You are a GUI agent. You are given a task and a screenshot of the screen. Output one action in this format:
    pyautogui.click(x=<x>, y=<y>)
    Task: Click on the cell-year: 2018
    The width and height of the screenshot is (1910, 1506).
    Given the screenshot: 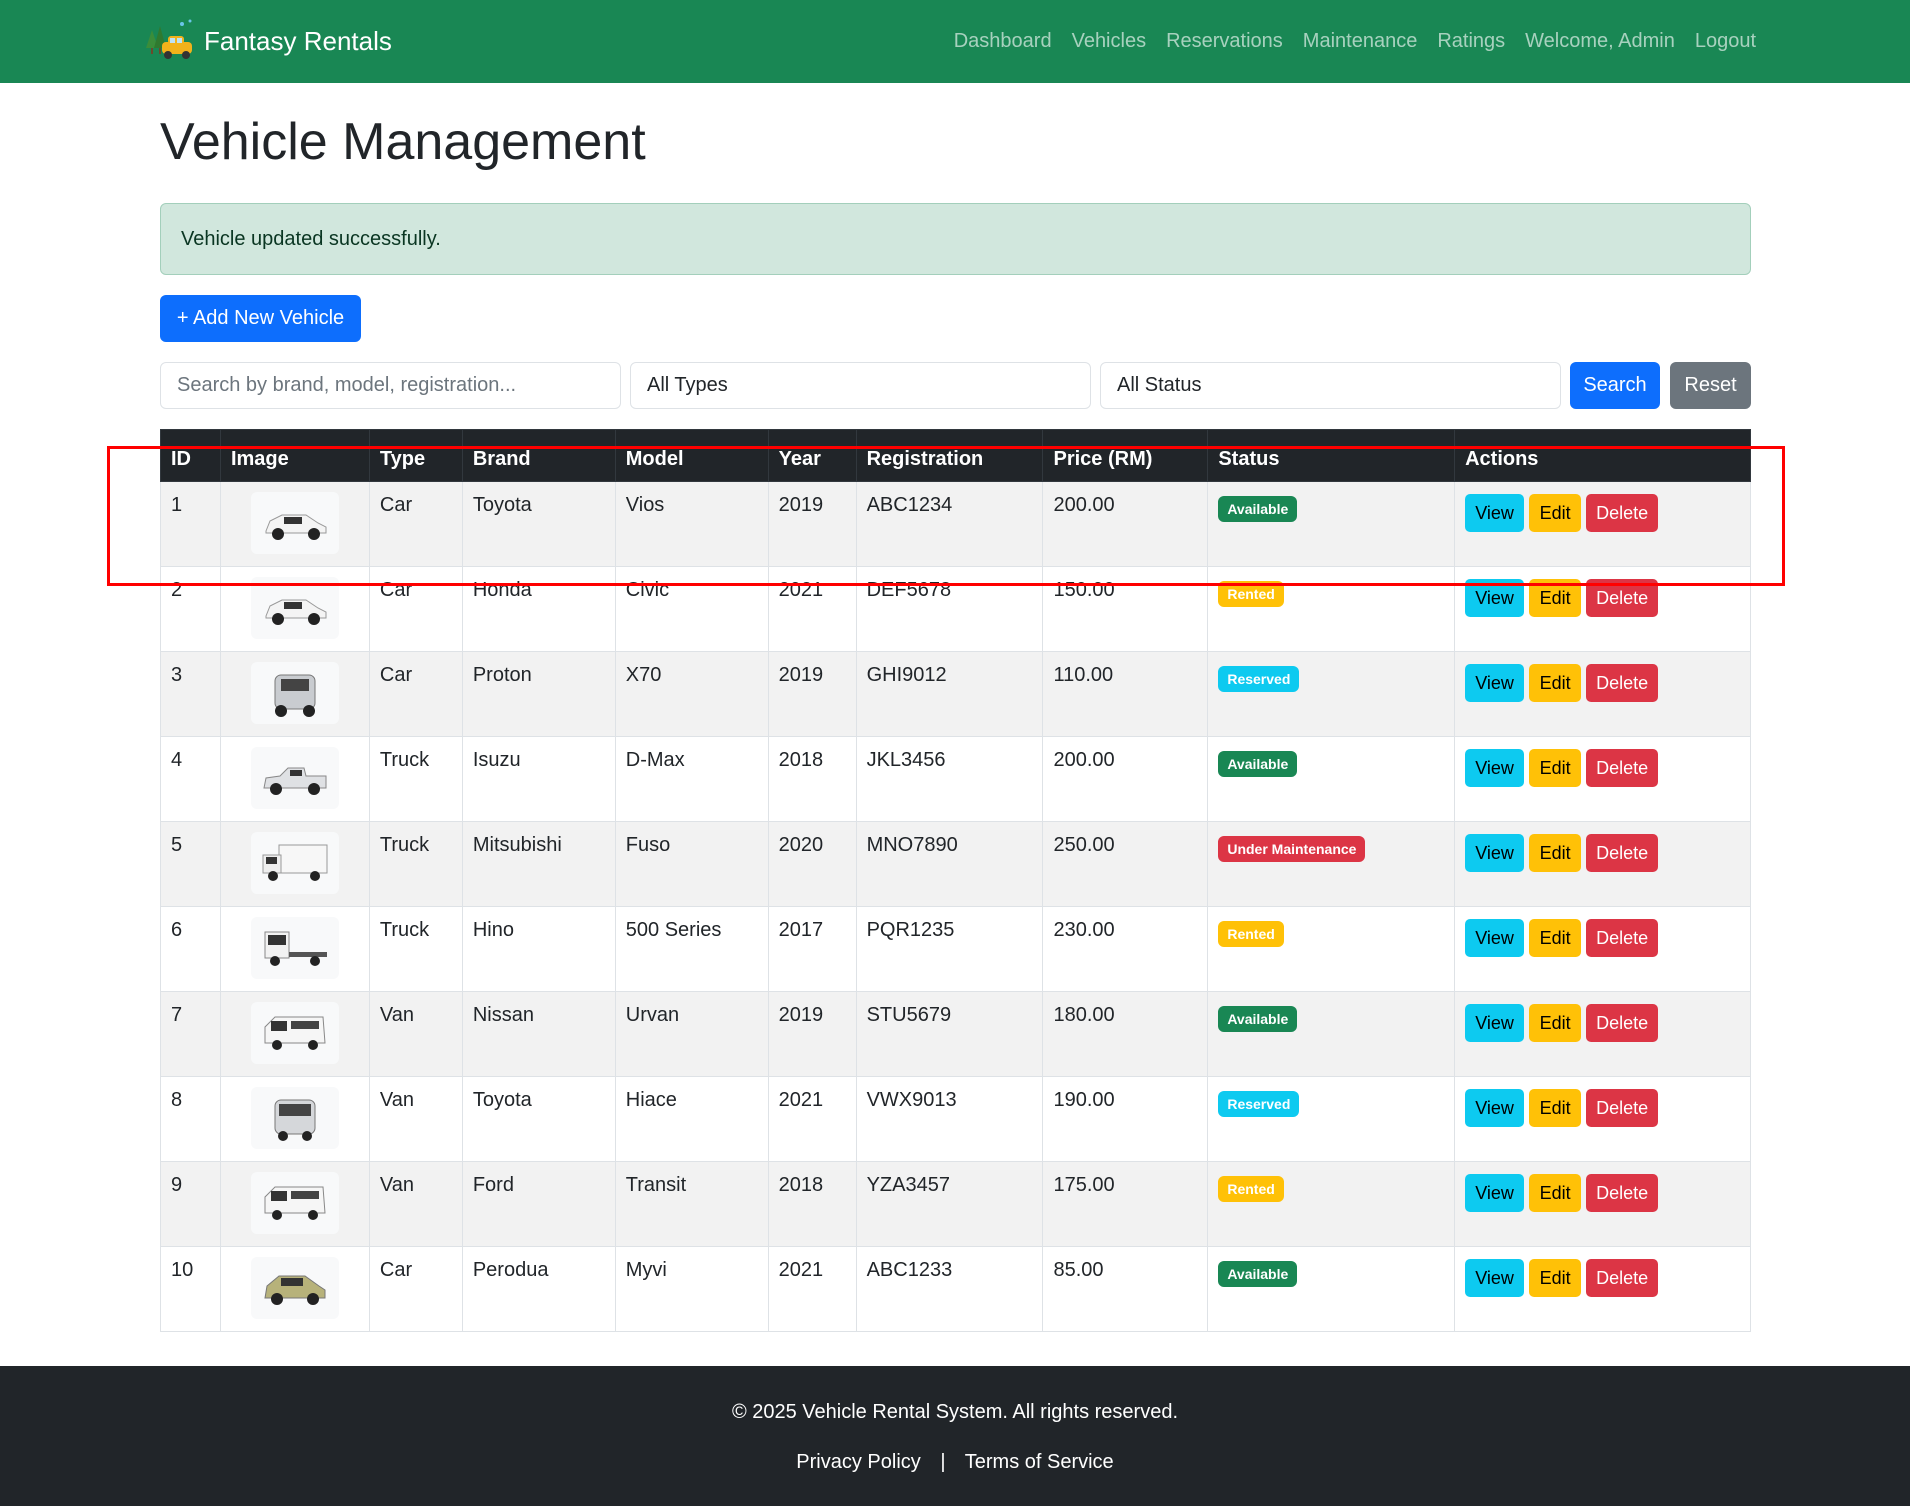 What is the action you would take?
    pyautogui.click(x=812, y=779)
    